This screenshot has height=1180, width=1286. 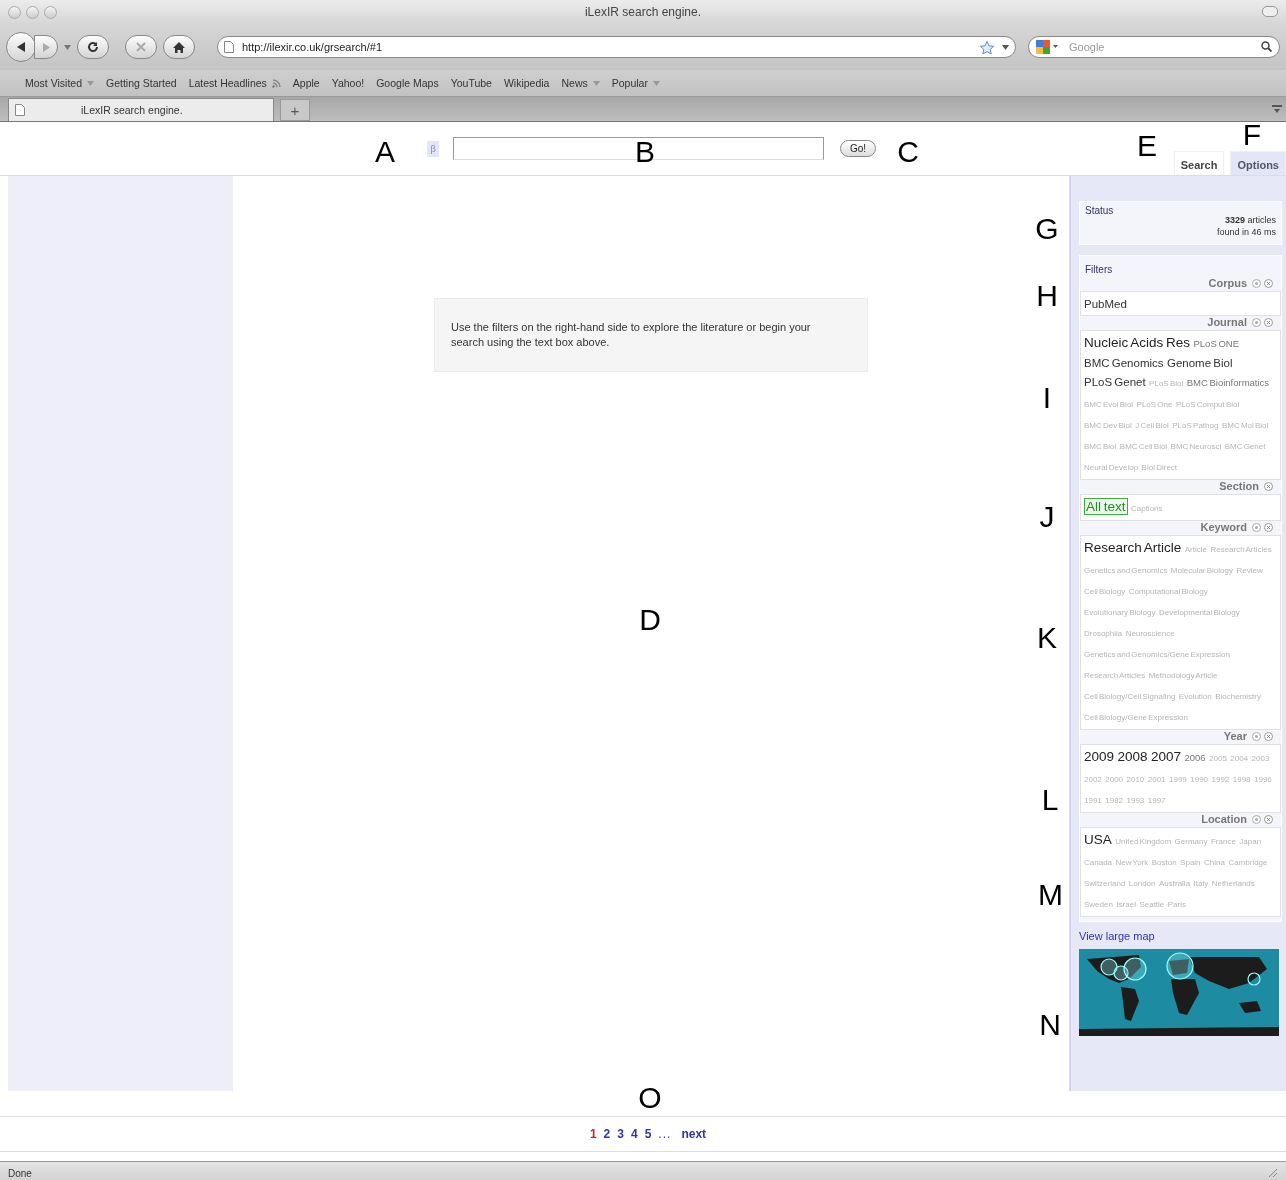 What do you see at coordinates (1164, 862) in the screenshot?
I see `filter-tag: Boston` at bounding box center [1164, 862].